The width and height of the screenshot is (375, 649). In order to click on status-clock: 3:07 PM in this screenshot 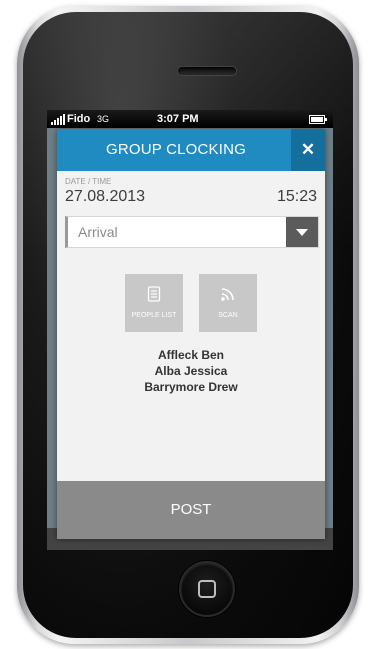, I will do `click(178, 119)`.